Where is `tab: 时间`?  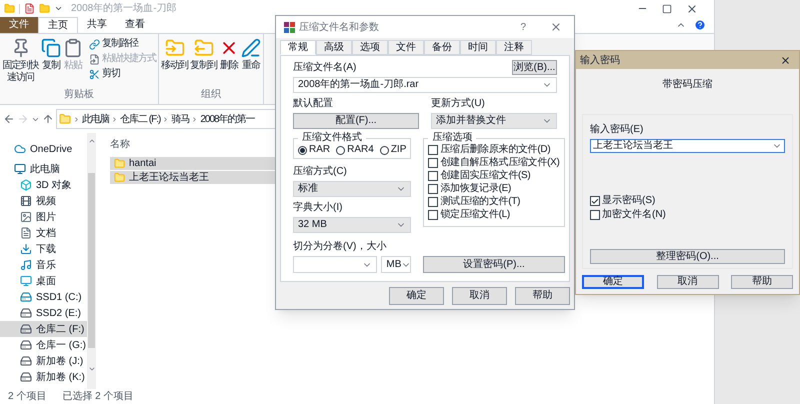 tab: 时间 is located at coordinates (478, 47).